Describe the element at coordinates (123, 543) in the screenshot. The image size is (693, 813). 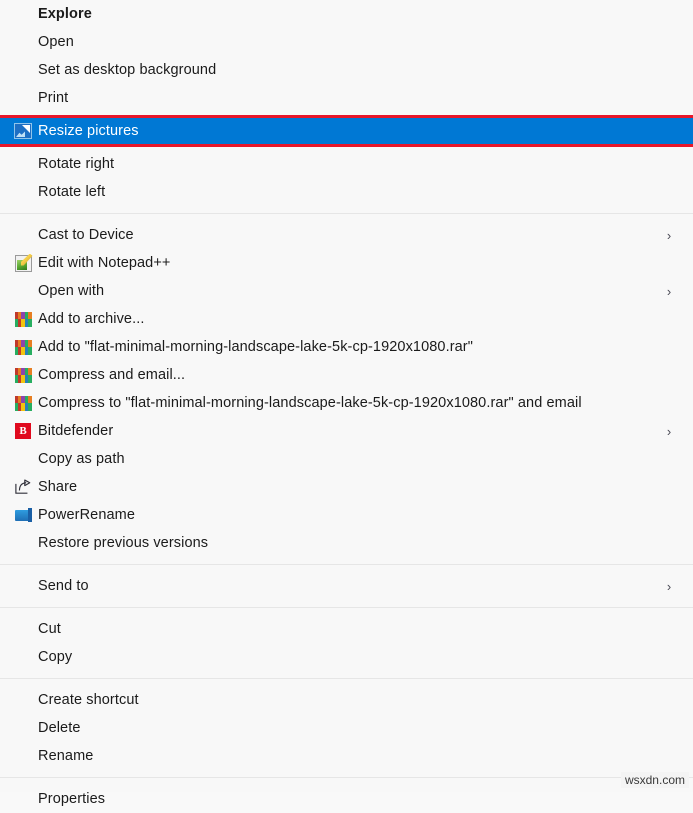
I see `menu-item-label: Restore previous versions` at that location.